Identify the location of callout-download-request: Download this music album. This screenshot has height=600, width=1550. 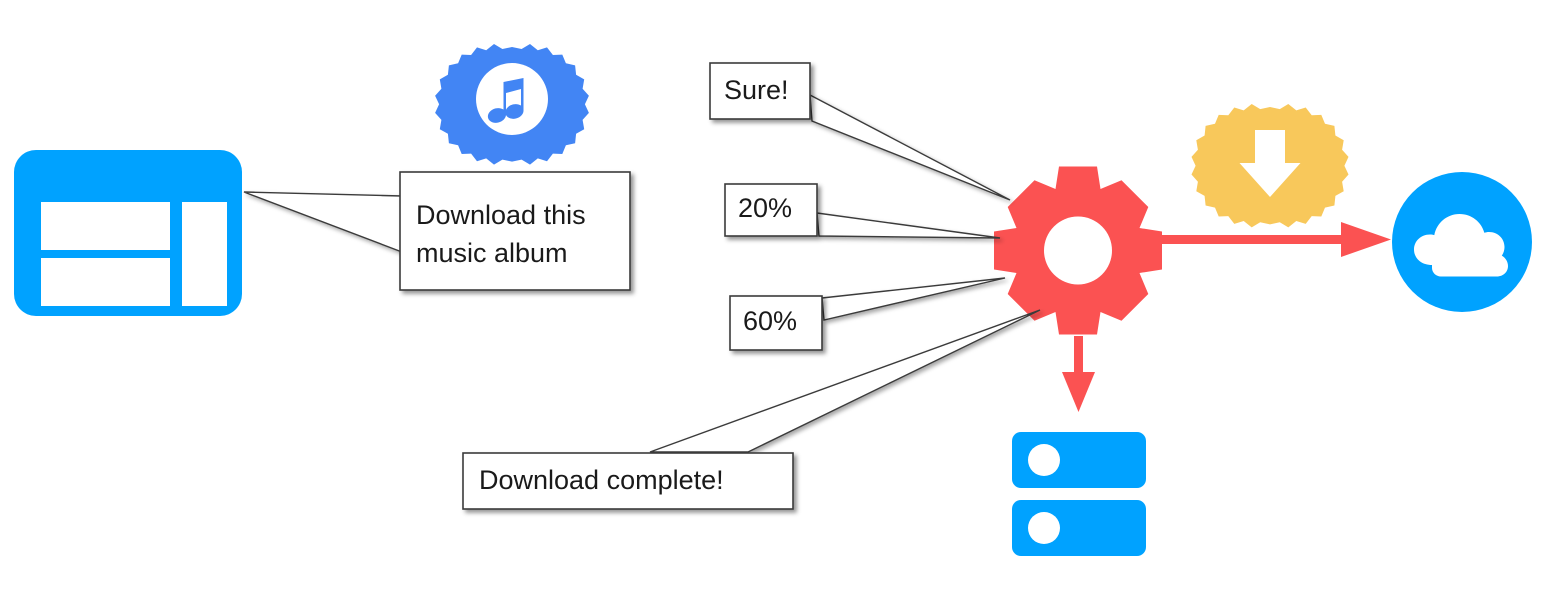
(515, 231).